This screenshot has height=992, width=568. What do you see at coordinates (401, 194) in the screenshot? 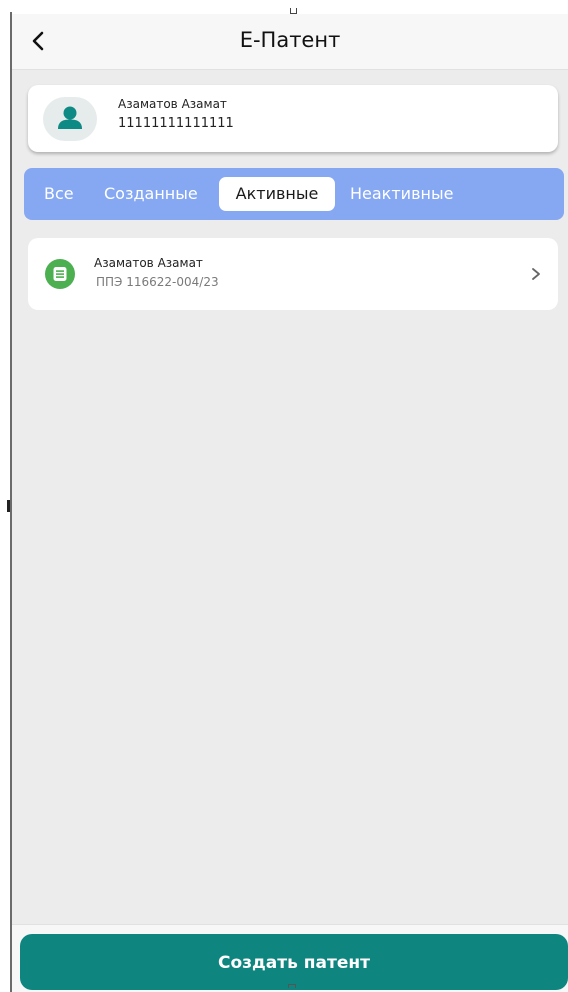
I see `tab-inactive: Неактивные` at bounding box center [401, 194].